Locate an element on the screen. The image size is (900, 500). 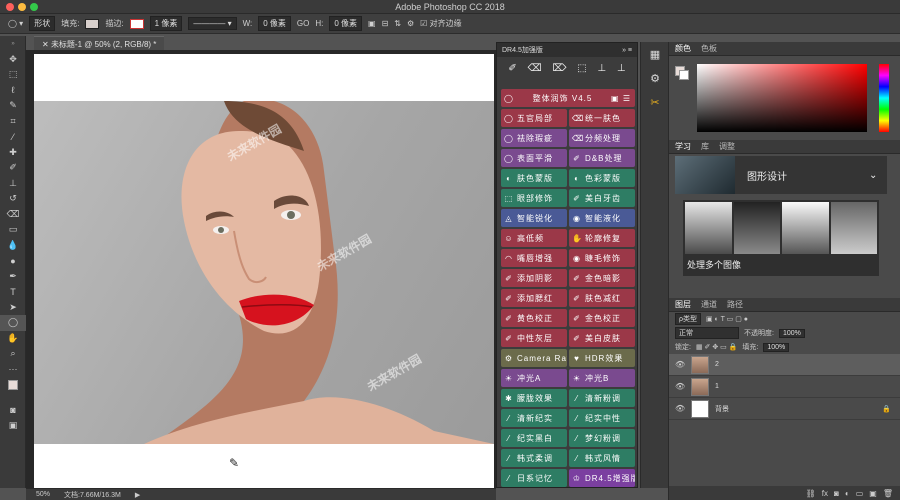
document-tab: ✕ 未标题-1 @ 50% (2, RGB/8) * is located at coordinates (99, 43).